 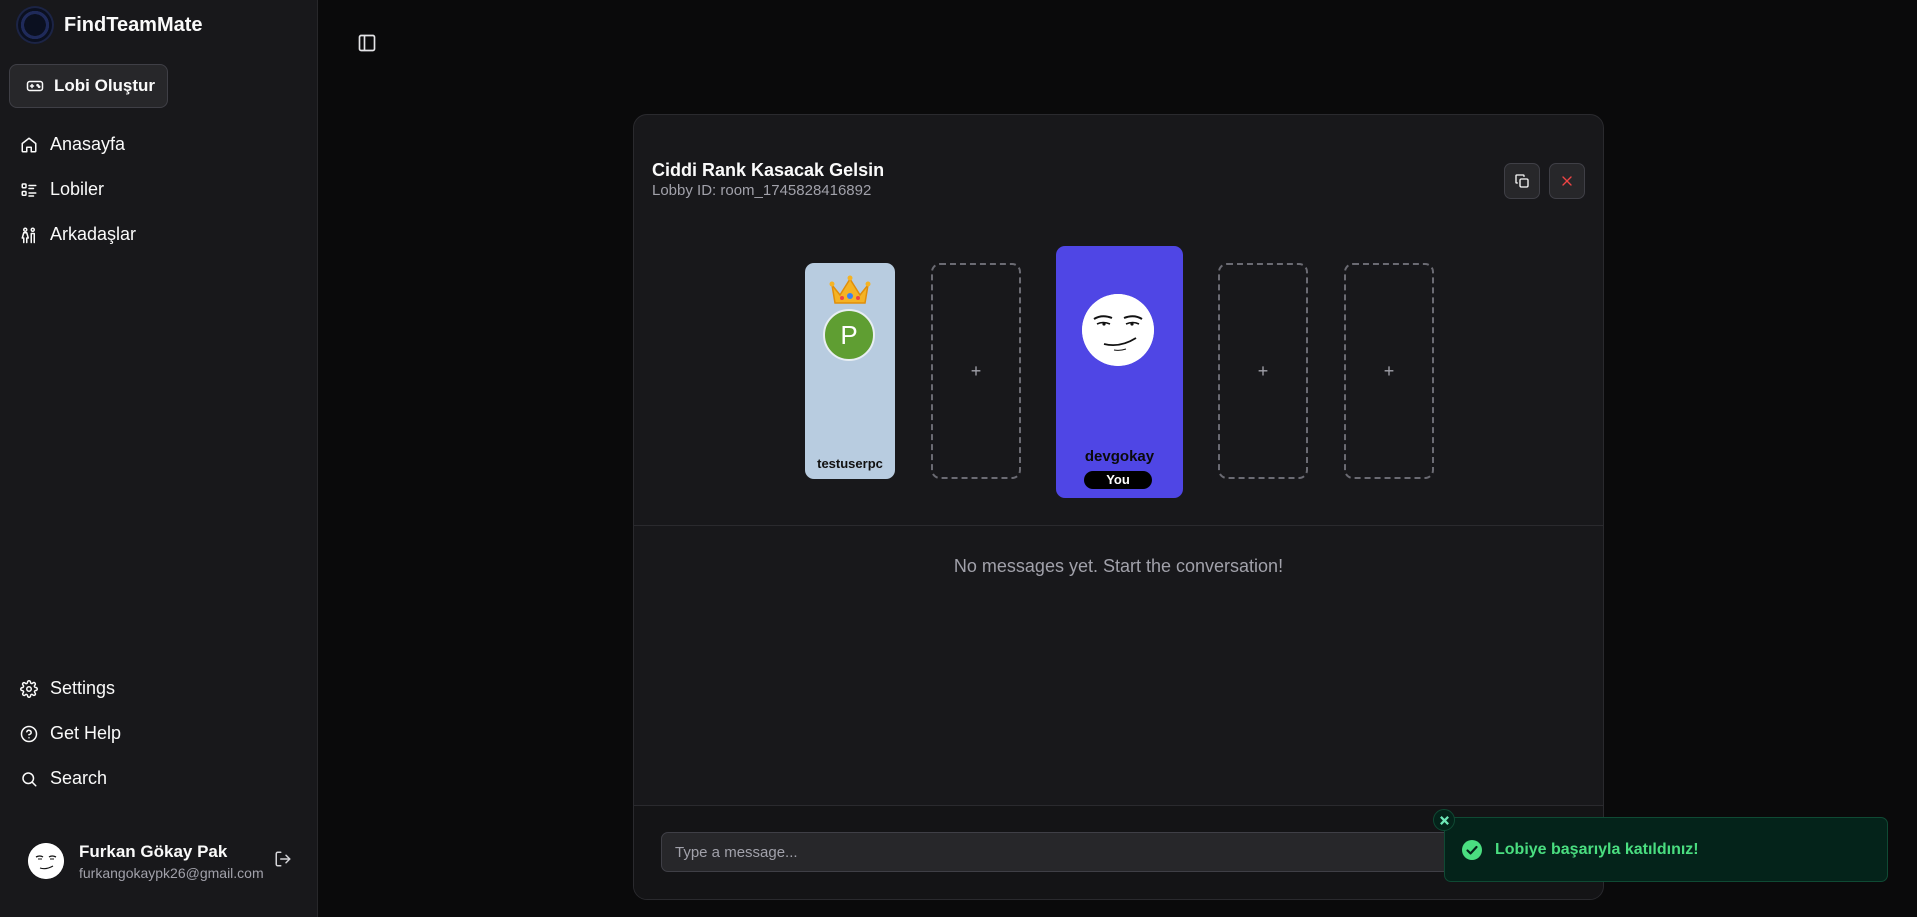 What do you see at coordinates (1119, 456) in the screenshot?
I see `player-username: devgokay` at bounding box center [1119, 456].